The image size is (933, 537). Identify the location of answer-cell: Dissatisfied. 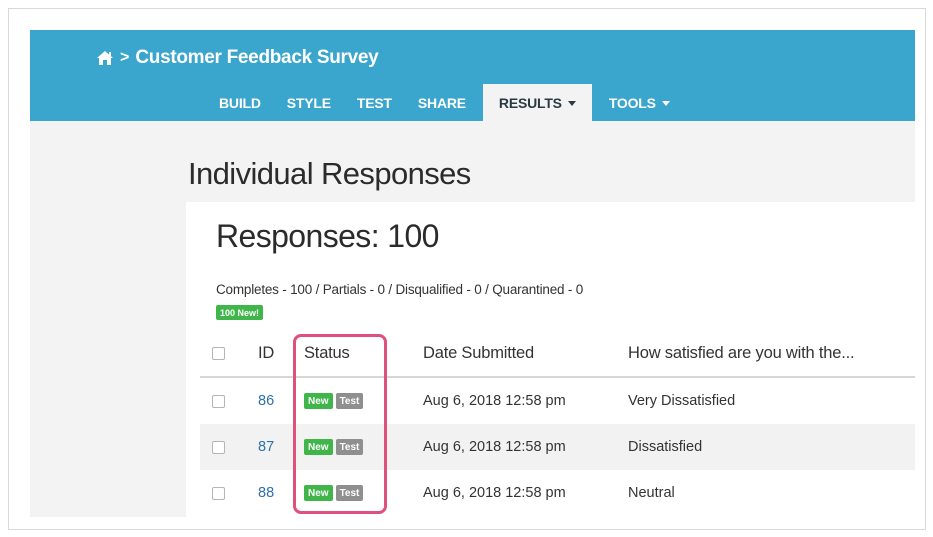
(665, 447).